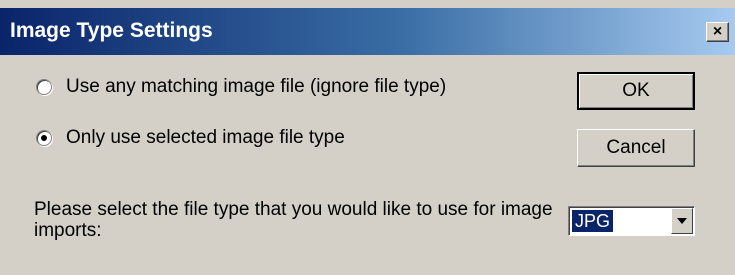 This screenshot has width=735, height=275. Describe the element at coordinates (44, 138) in the screenshot. I see `radio-button-checked` at that location.